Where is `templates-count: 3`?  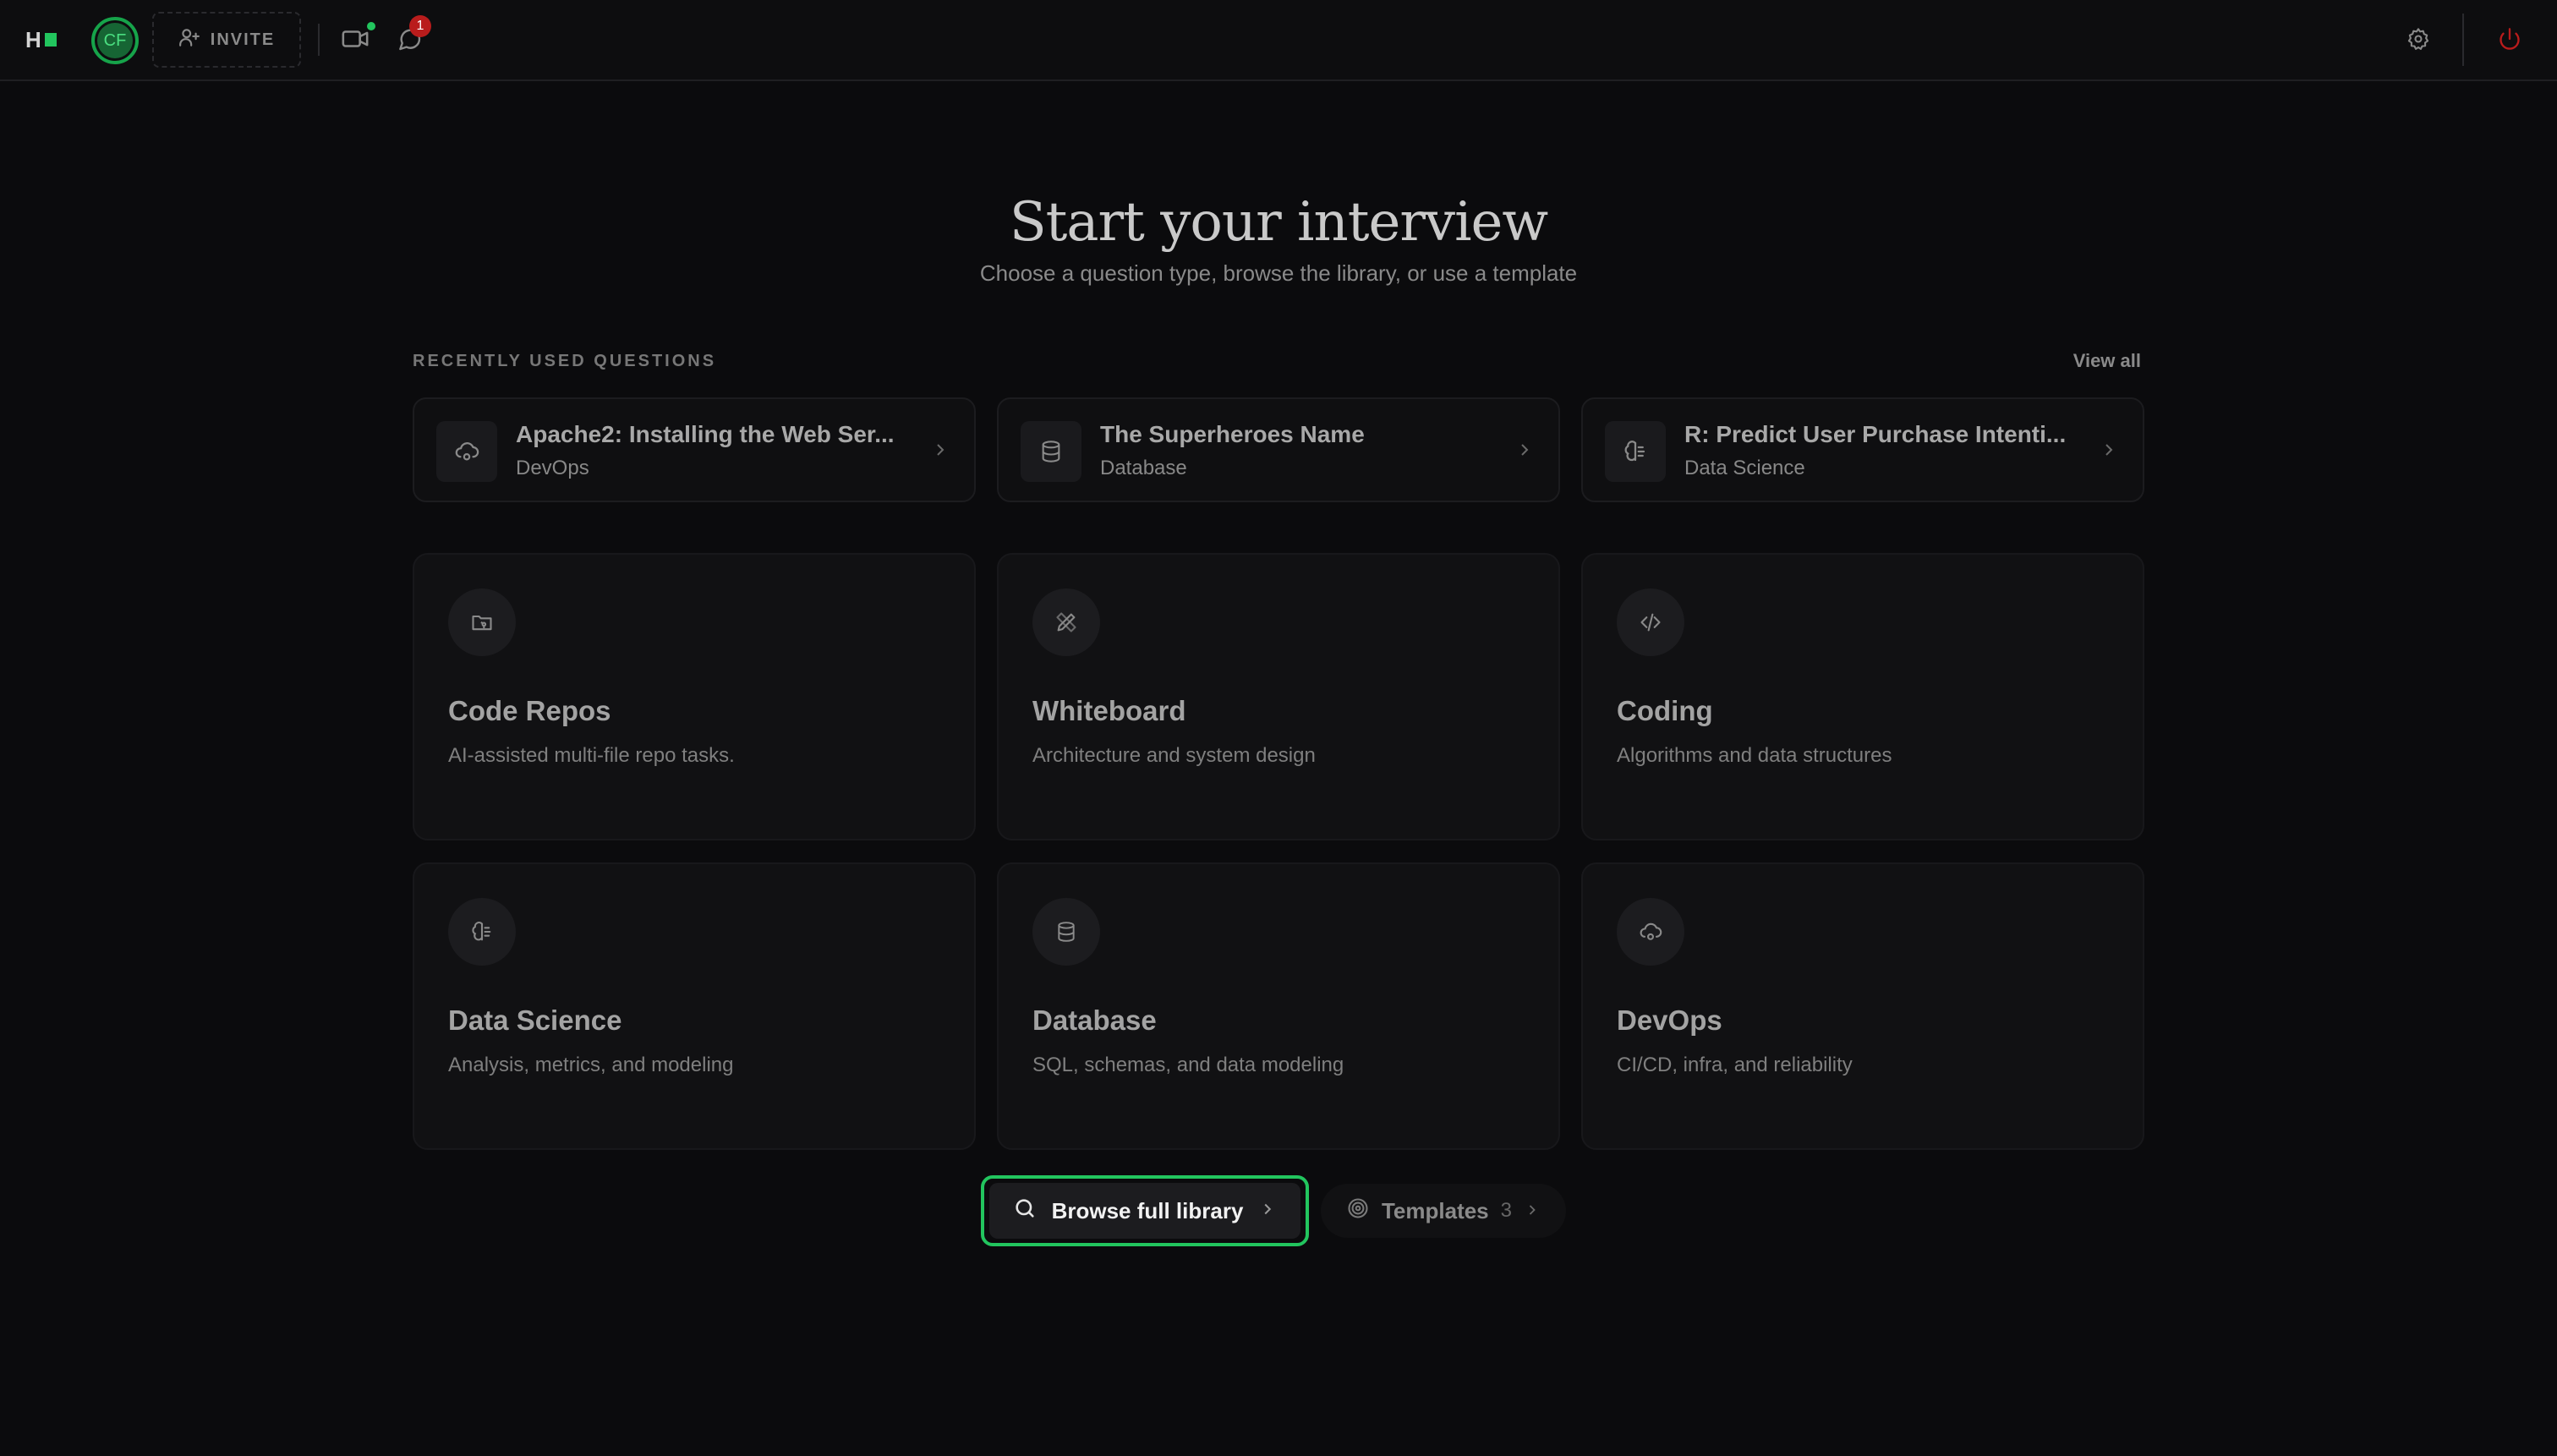
templates-count: 3 is located at coordinates (1506, 1211).